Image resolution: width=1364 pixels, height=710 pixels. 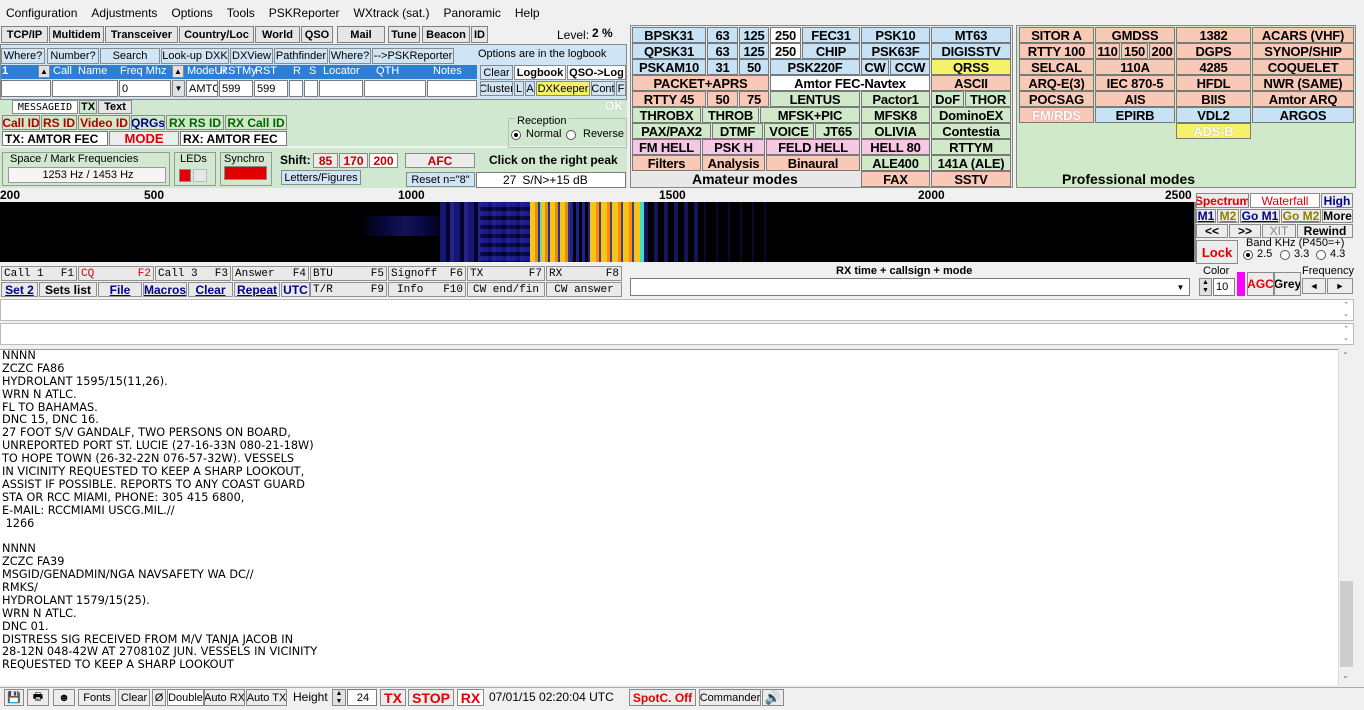 What do you see at coordinates (895, 35) in the screenshot?
I see `mode-psk10: PSK10` at bounding box center [895, 35].